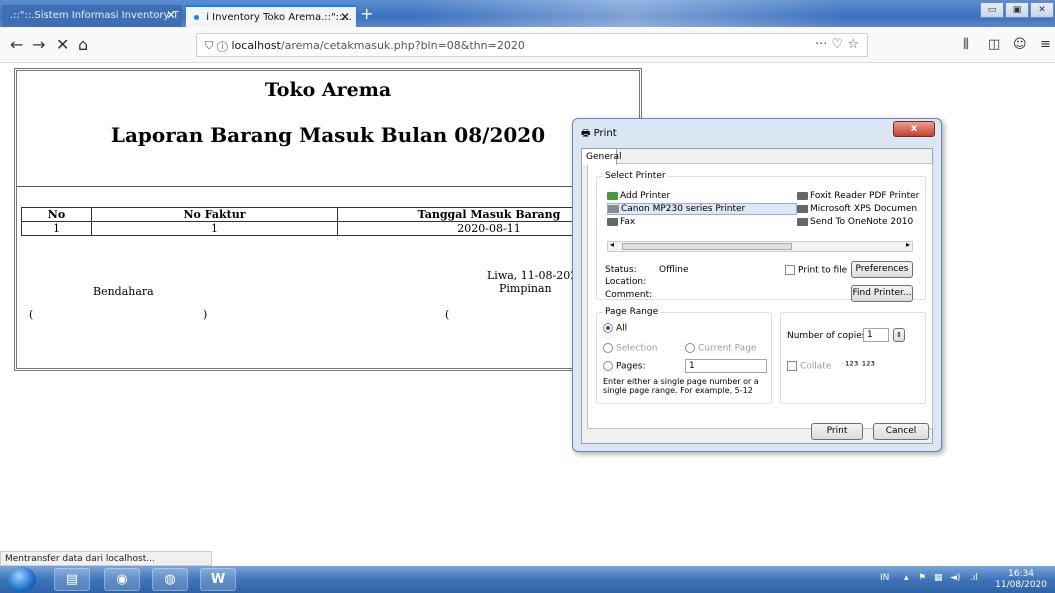 This screenshot has width=1055, height=593. Describe the element at coordinates (402, 45) in the screenshot. I see `url-path: /arema/cetakmasuk.php?bln=08&thn=2020` at that location.